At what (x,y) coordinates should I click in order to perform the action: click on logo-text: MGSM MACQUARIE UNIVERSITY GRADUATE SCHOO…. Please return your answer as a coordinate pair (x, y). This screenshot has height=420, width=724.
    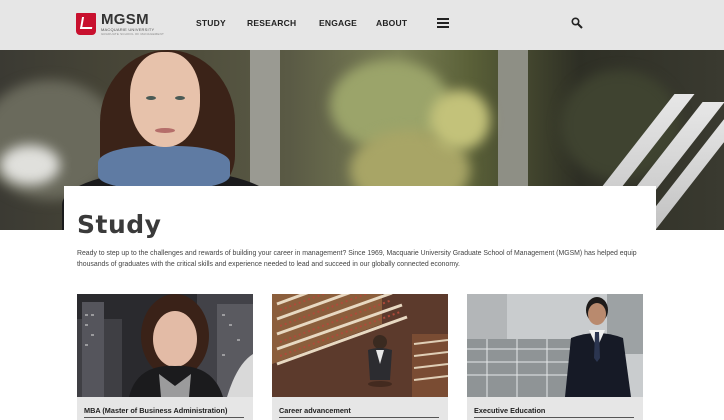
    Looking at the image, I should click on (132, 24).